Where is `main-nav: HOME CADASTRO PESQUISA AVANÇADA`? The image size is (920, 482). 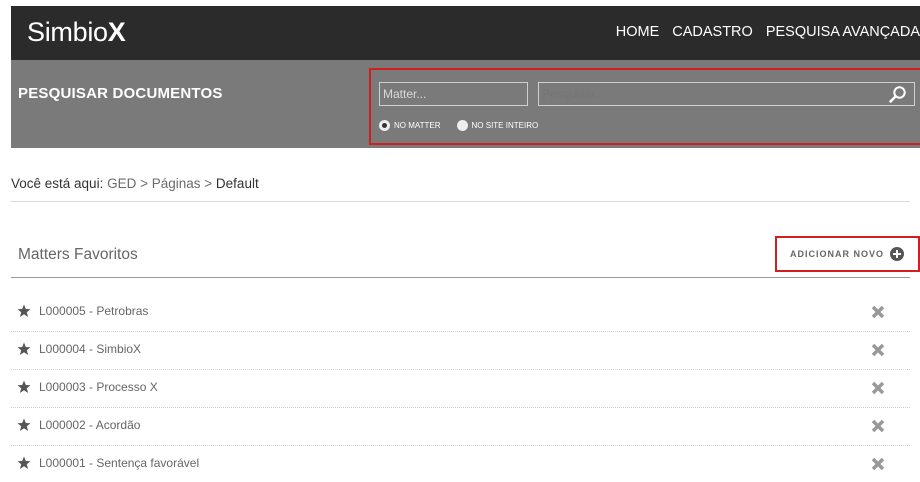 main-nav: HOME CADASTRO PESQUISA AVANÇADA is located at coordinates (761, 32).